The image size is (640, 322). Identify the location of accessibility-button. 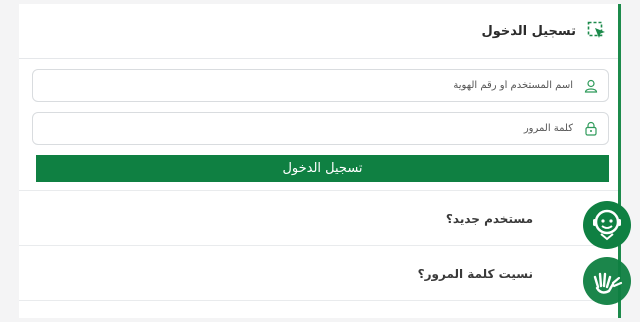
(607, 281).